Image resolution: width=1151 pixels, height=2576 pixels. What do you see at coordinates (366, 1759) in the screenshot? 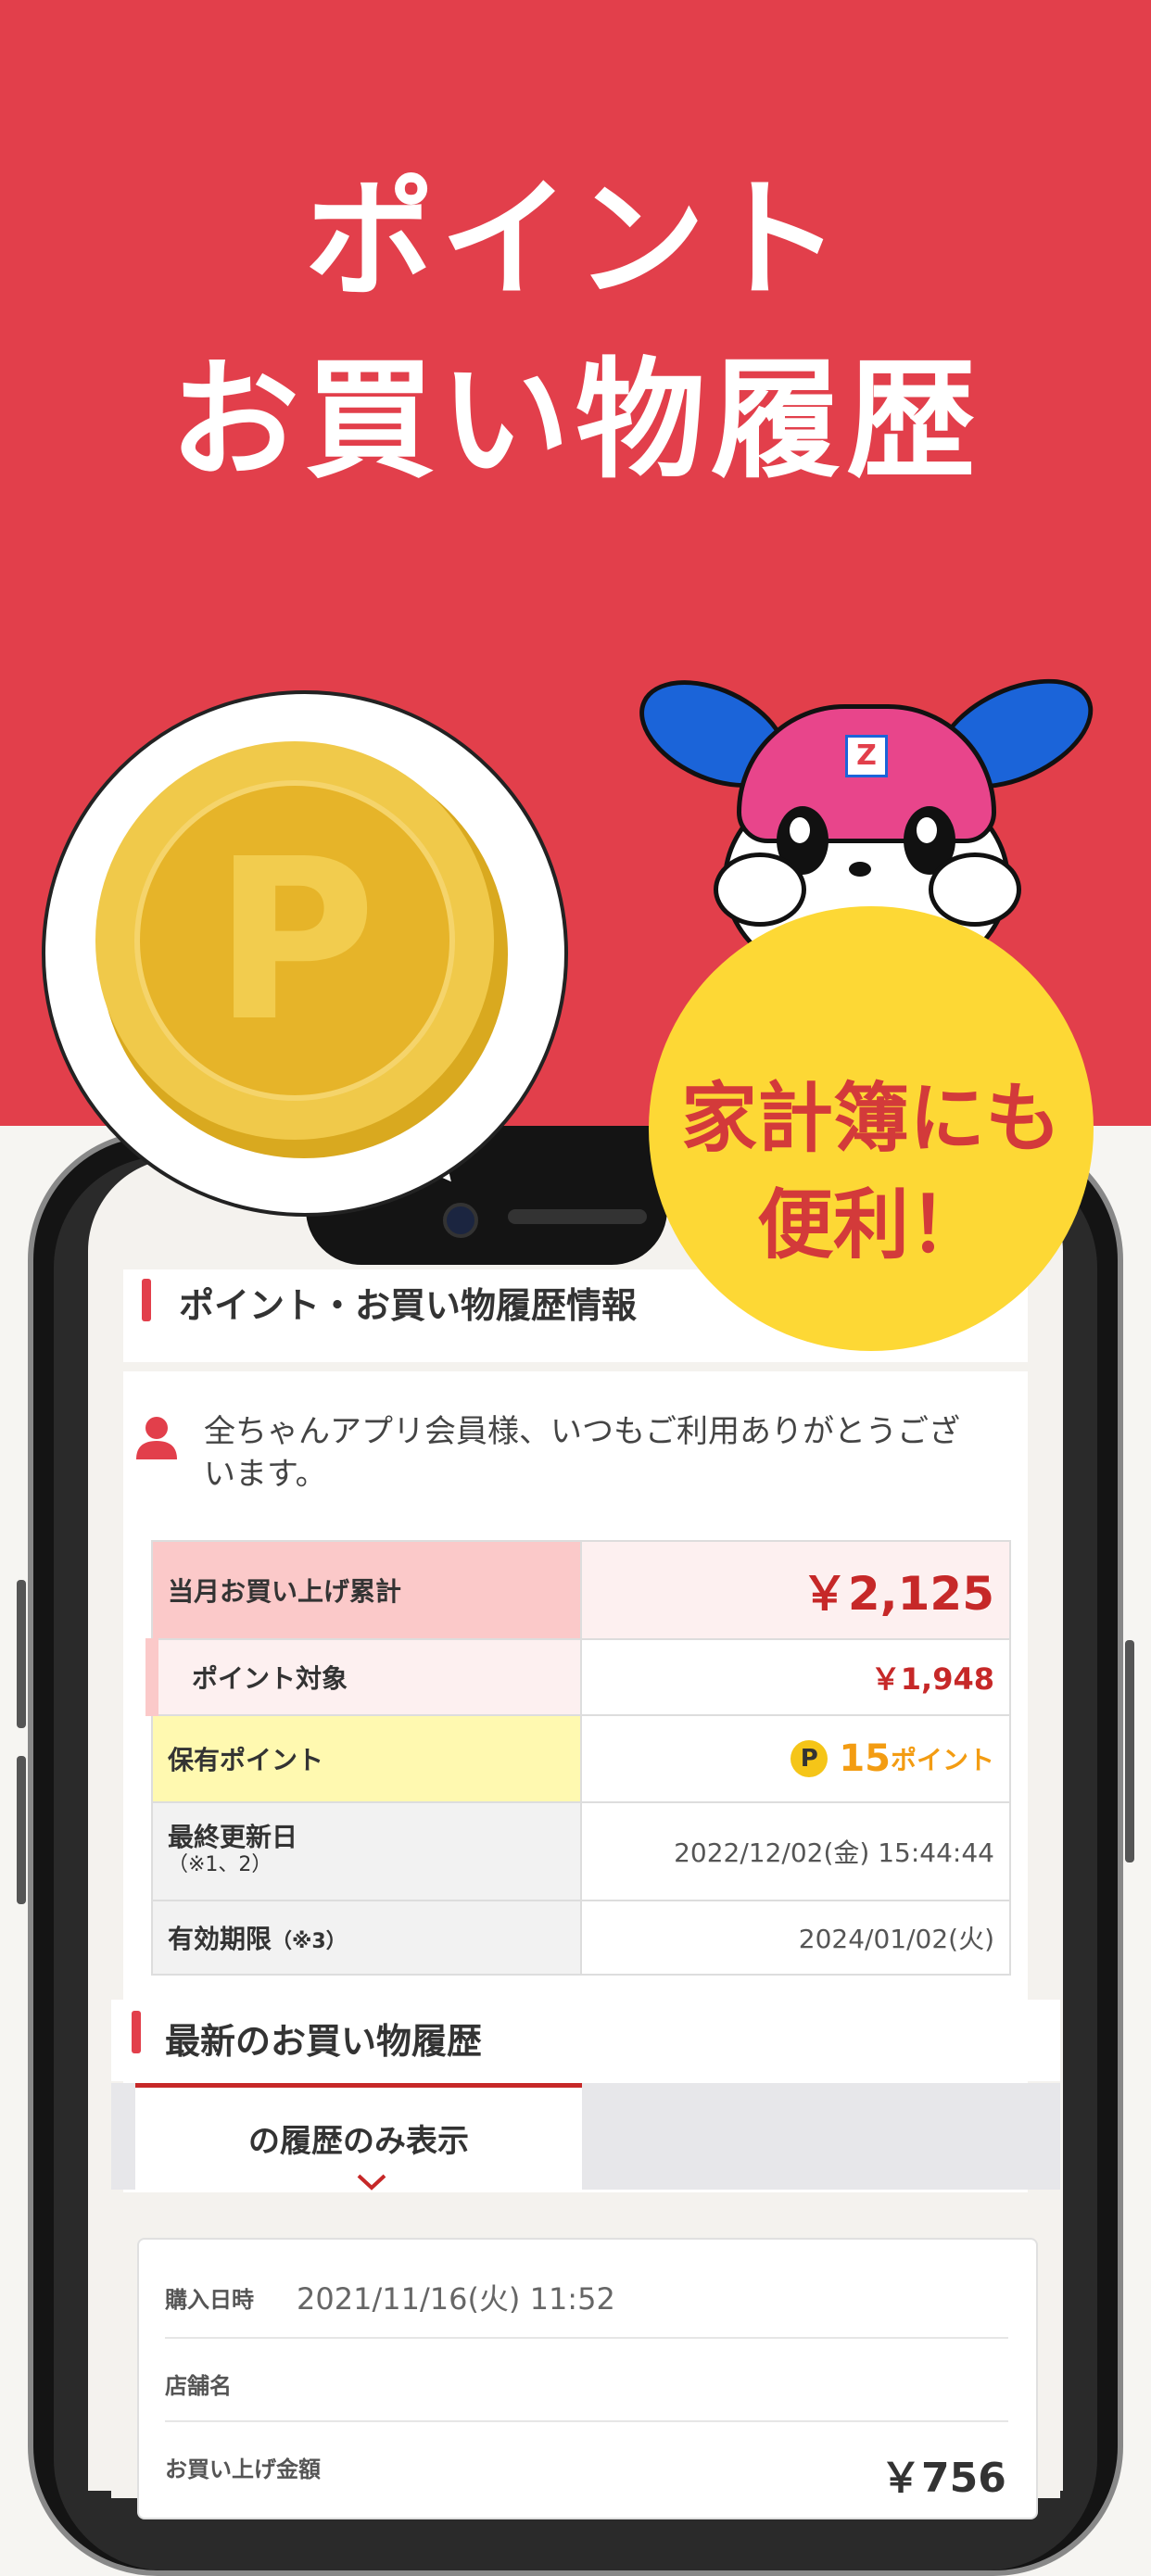
I see `points-held-label: 保有ポイント` at bounding box center [366, 1759].